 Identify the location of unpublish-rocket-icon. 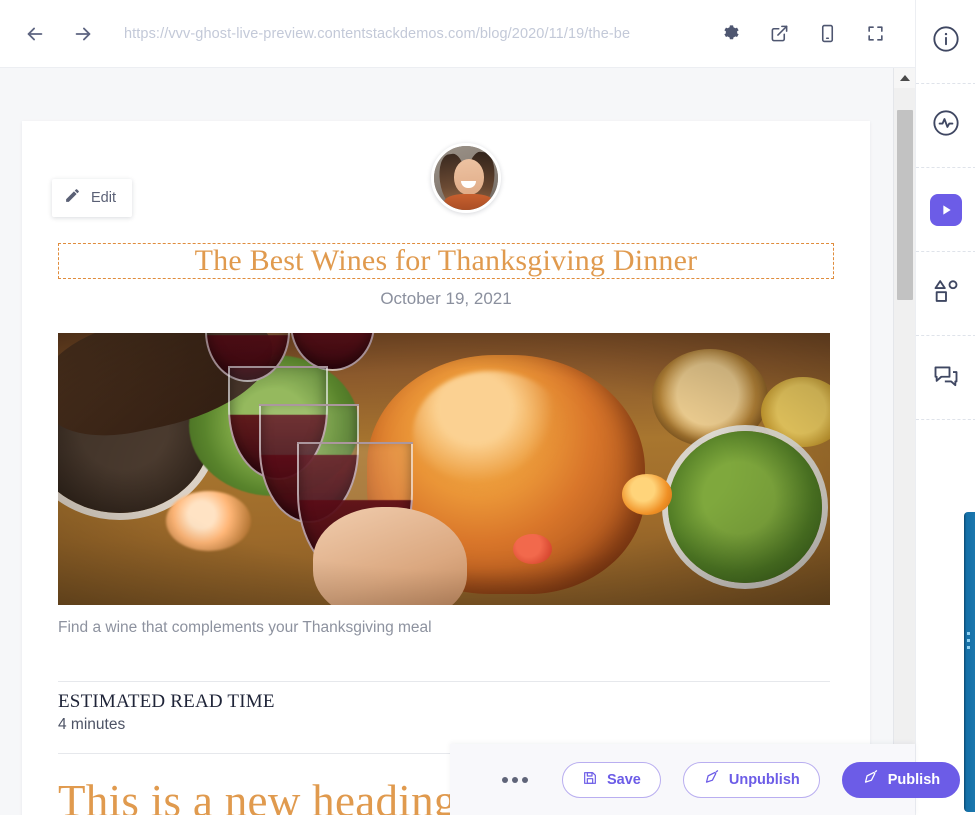
(711, 779).